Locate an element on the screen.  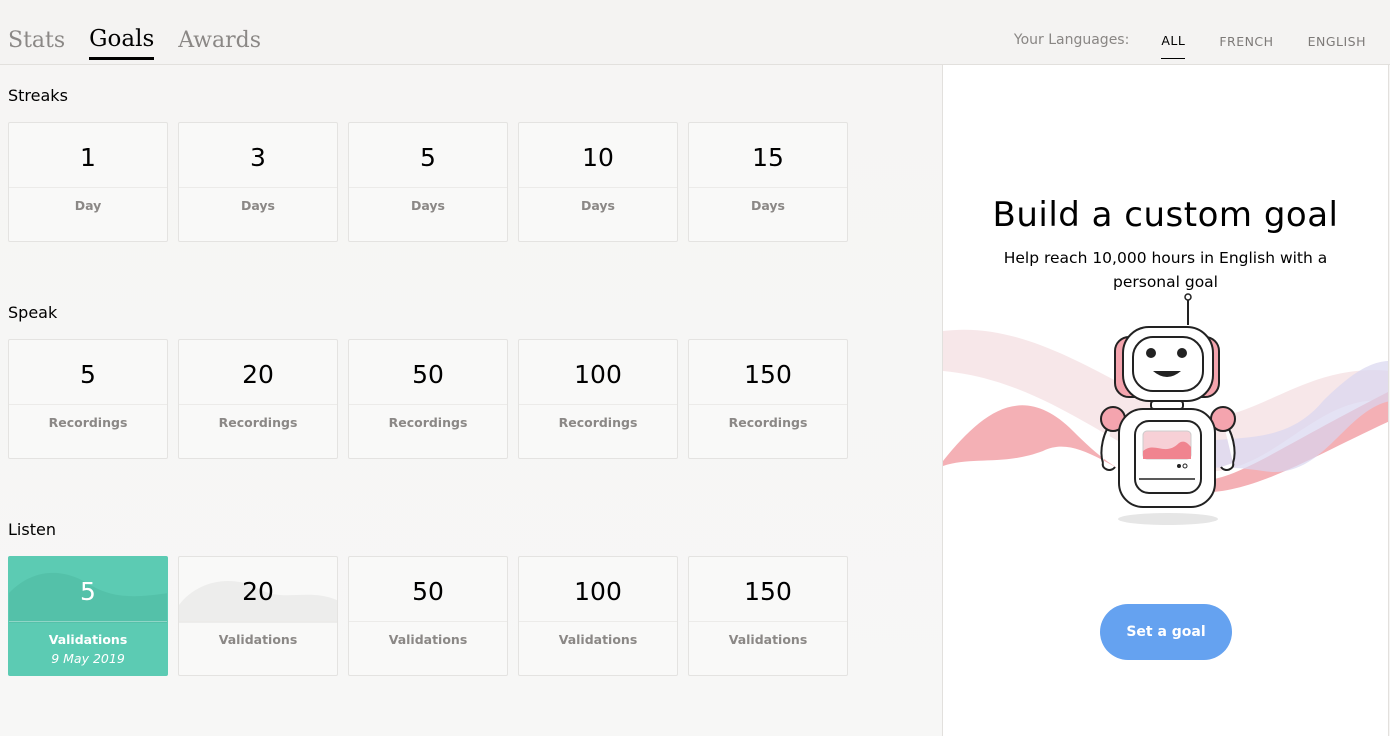
speak-title: Speak is located at coordinates (33, 312).